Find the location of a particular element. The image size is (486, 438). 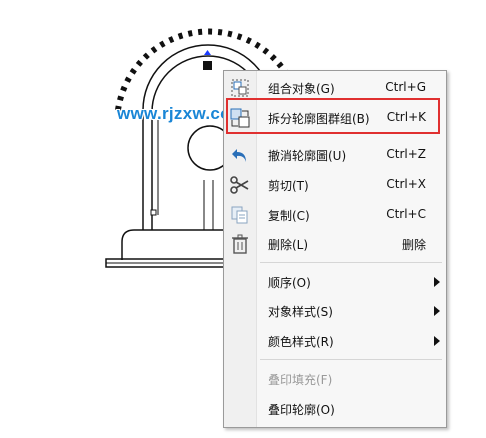

menu-item-shortcut: Ctrl+G is located at coordinates (405, 87).